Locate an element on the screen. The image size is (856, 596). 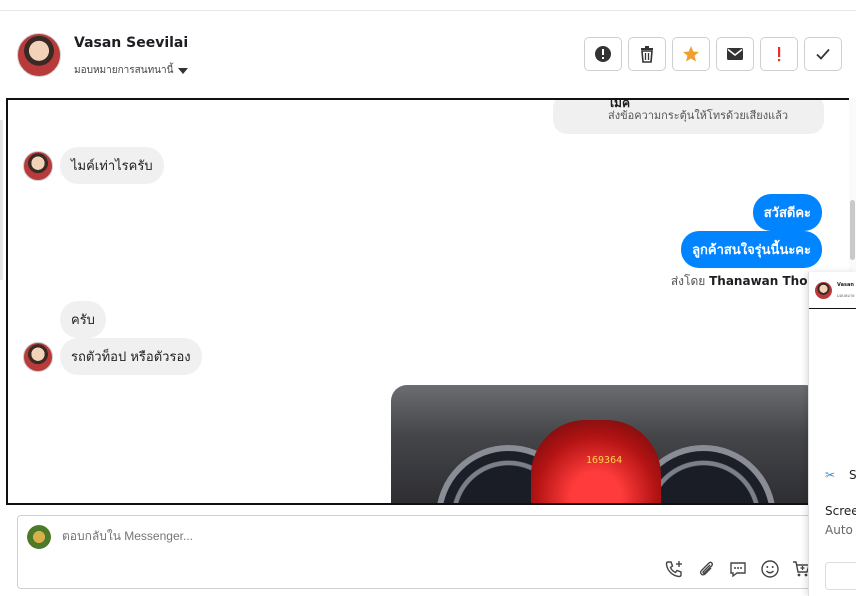
side-panel-app-label: S is located at coordinates (852, 475).